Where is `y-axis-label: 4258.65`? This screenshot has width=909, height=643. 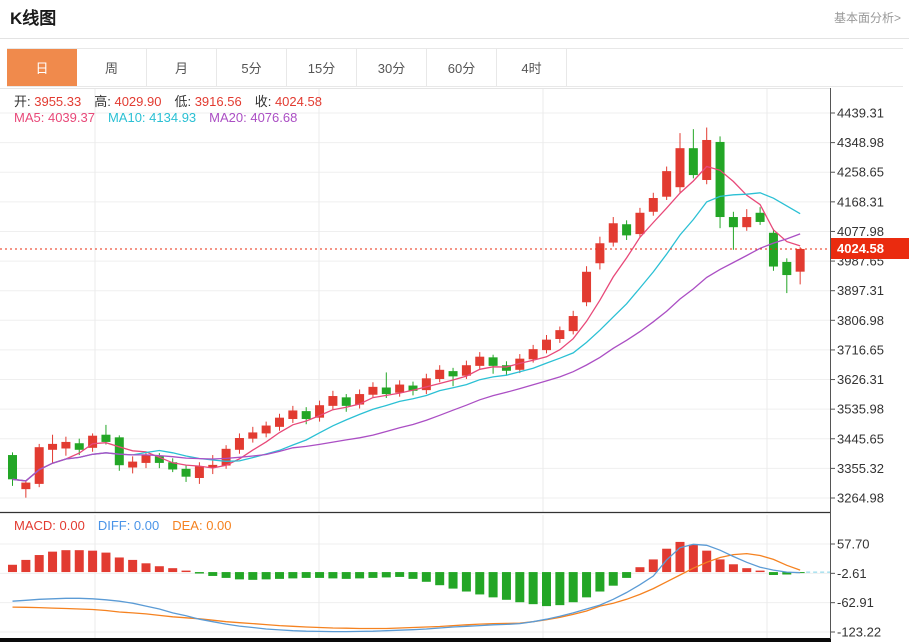 y-axis-label: 4258.65 is located at coordinates (860, 172).